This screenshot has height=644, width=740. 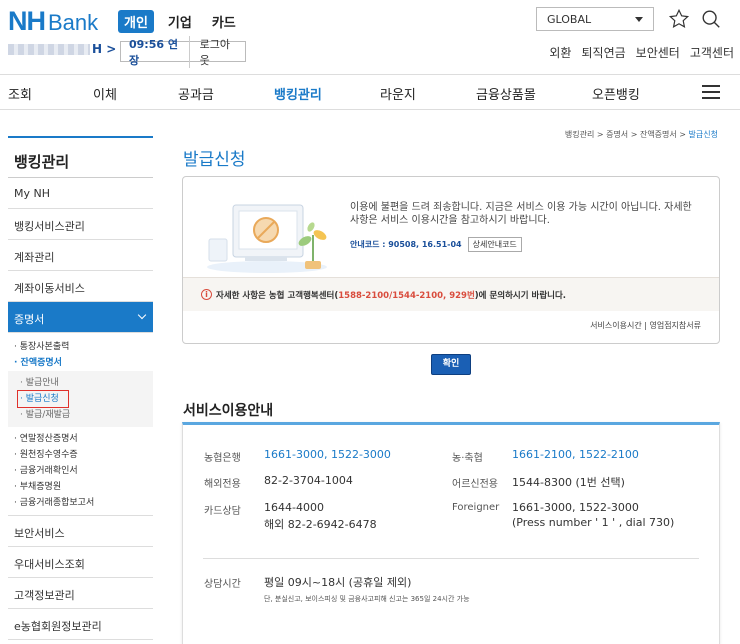 I want to click on search-icon, so click(x=711, y=19).